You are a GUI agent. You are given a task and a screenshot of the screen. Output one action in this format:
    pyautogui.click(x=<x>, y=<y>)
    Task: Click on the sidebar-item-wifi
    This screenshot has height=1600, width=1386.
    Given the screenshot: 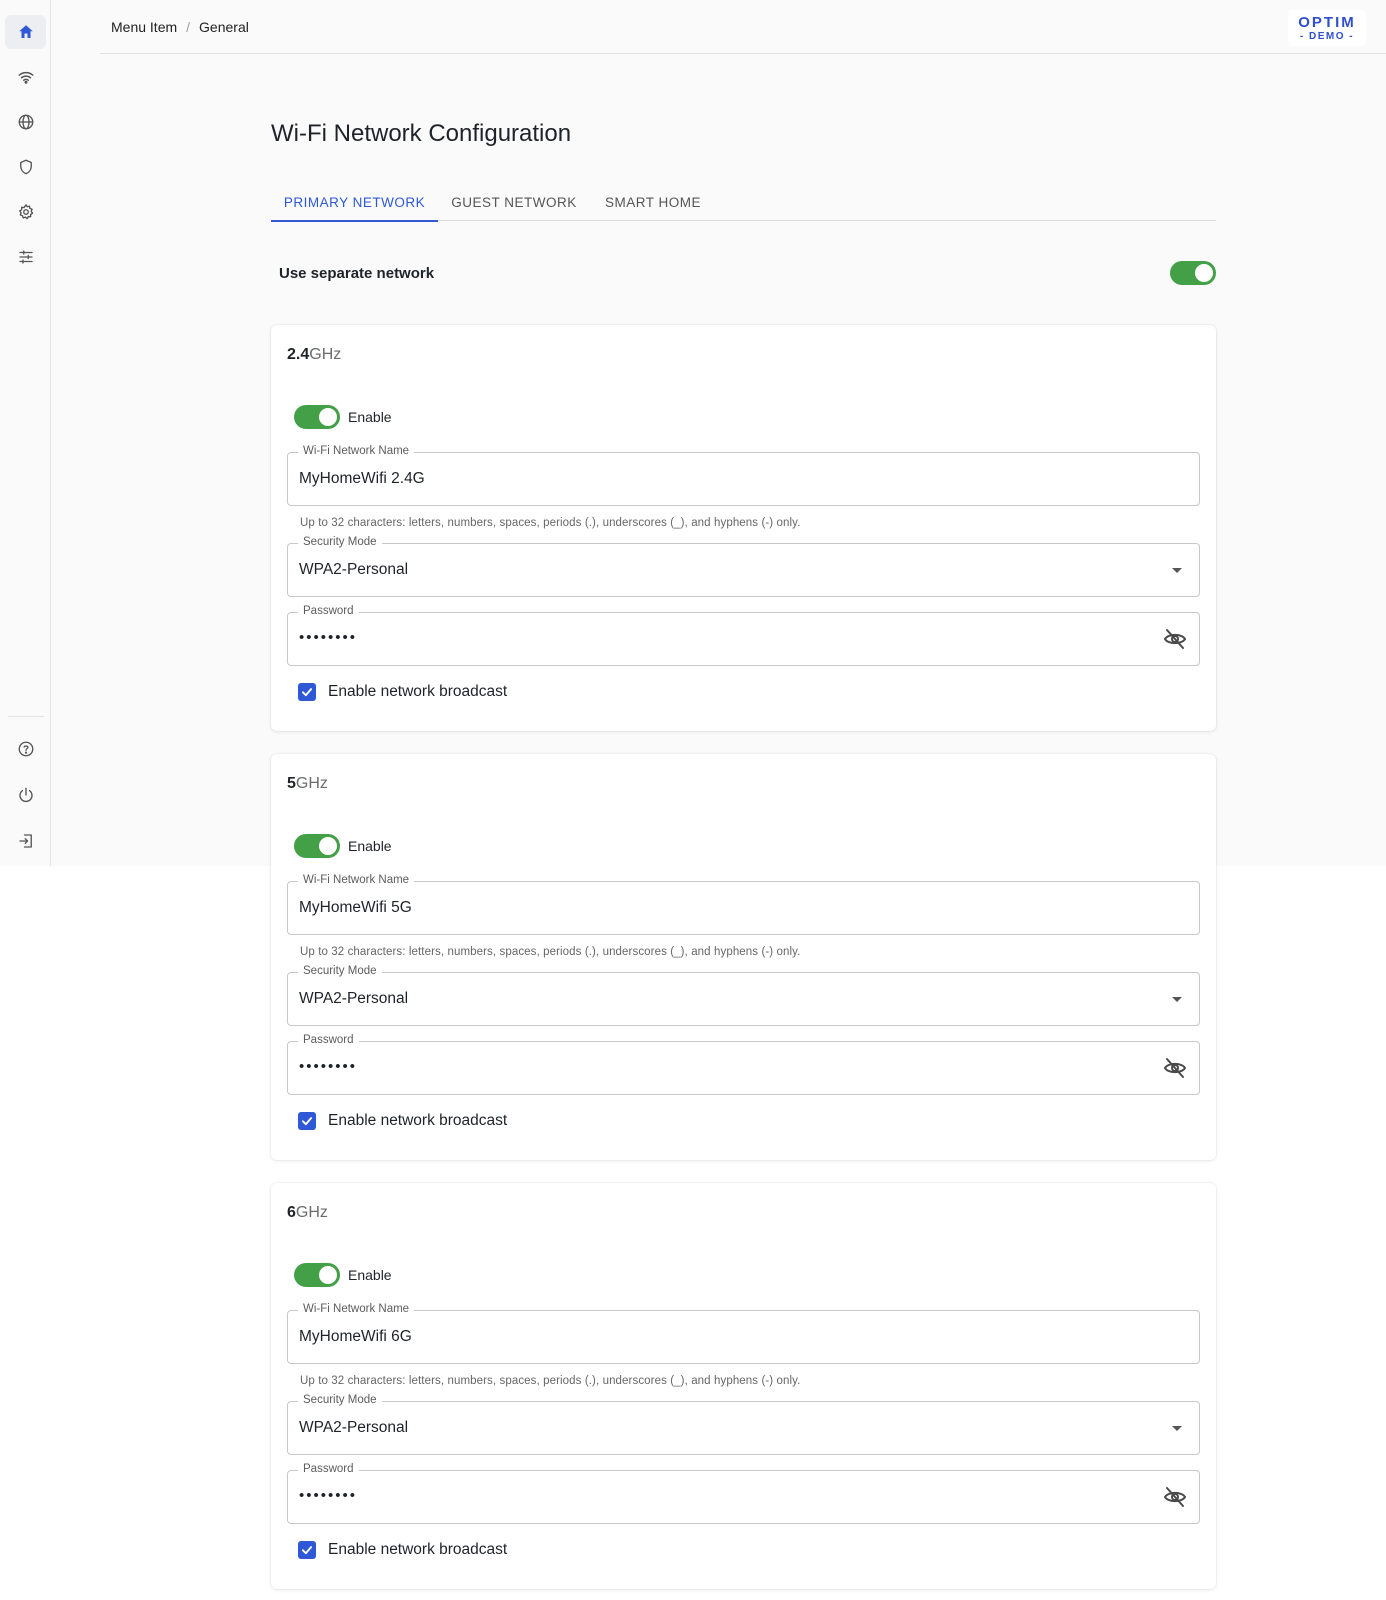 What is the action you would take?
    pyautogui.click(x=25, y=77)
    